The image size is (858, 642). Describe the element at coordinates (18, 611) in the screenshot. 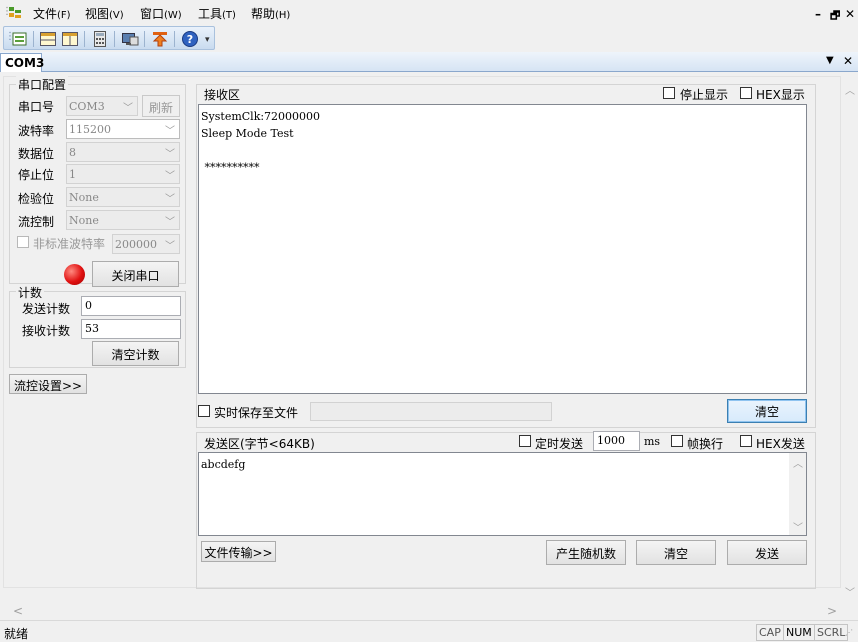

I see `scroll-left-icon: <` at that location.